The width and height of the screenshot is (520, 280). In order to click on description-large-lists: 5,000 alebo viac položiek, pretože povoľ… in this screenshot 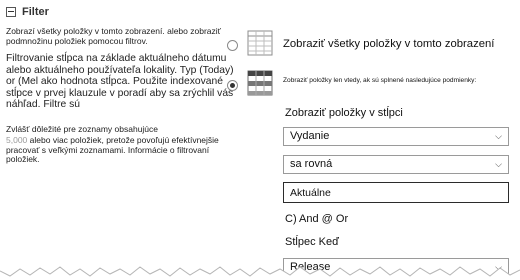, I will do `click(120, 150)`.